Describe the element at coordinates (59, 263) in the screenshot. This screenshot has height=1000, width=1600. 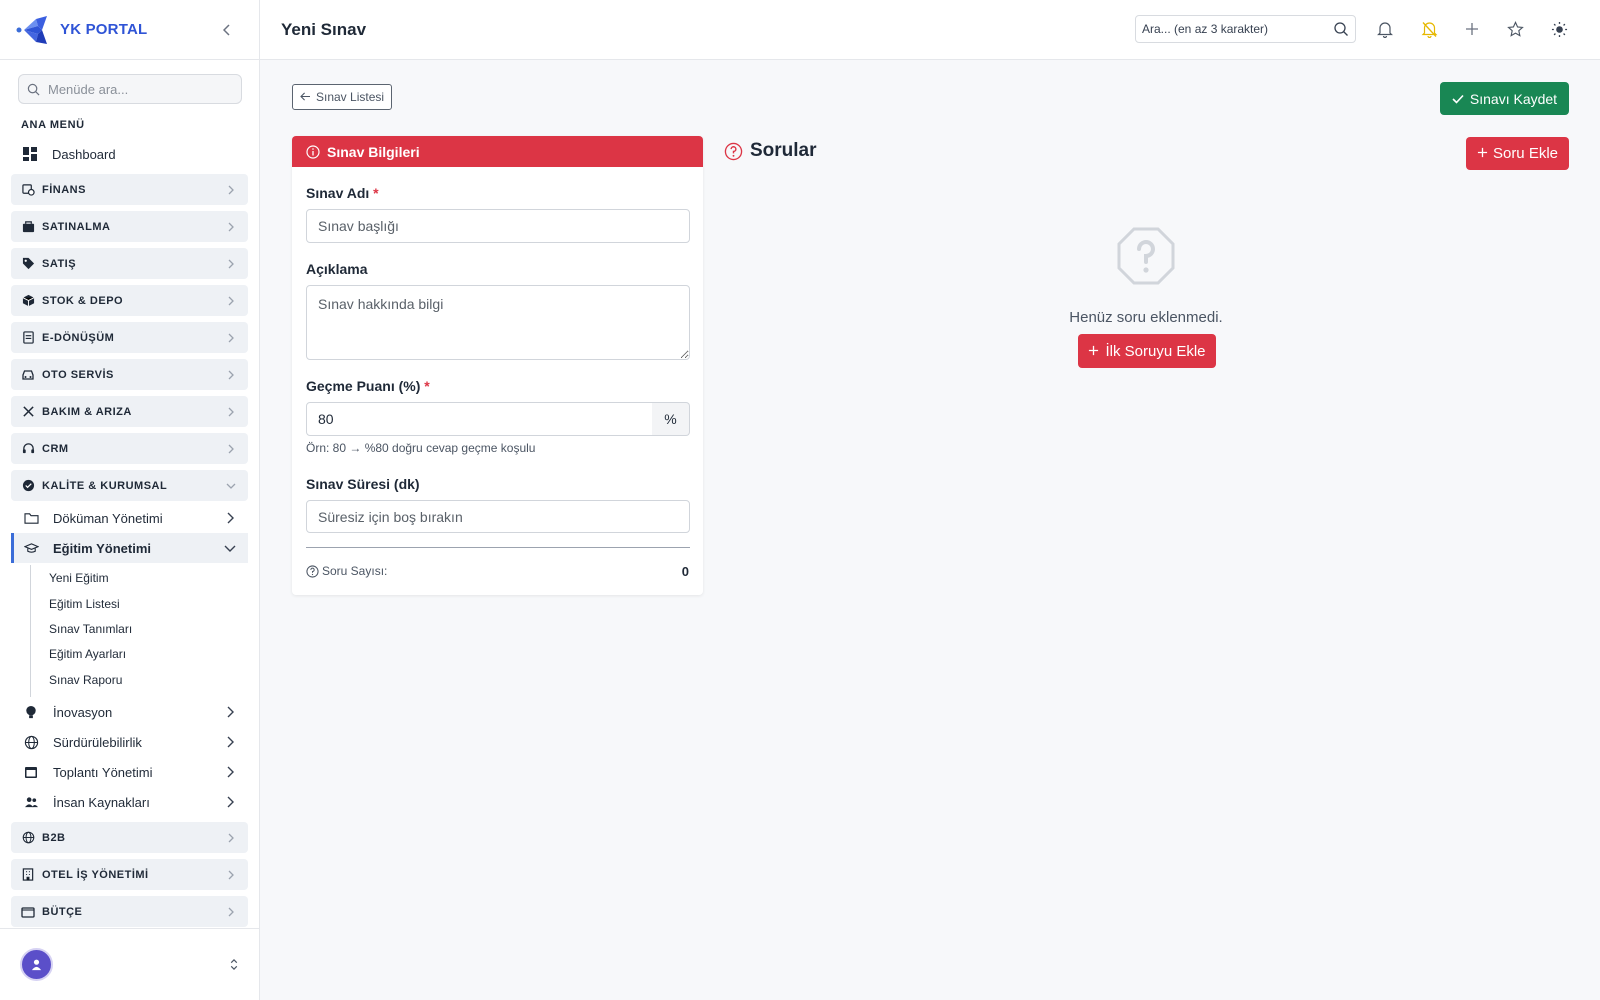
I see `sidebar-group-label: SATIŞ` at that location.